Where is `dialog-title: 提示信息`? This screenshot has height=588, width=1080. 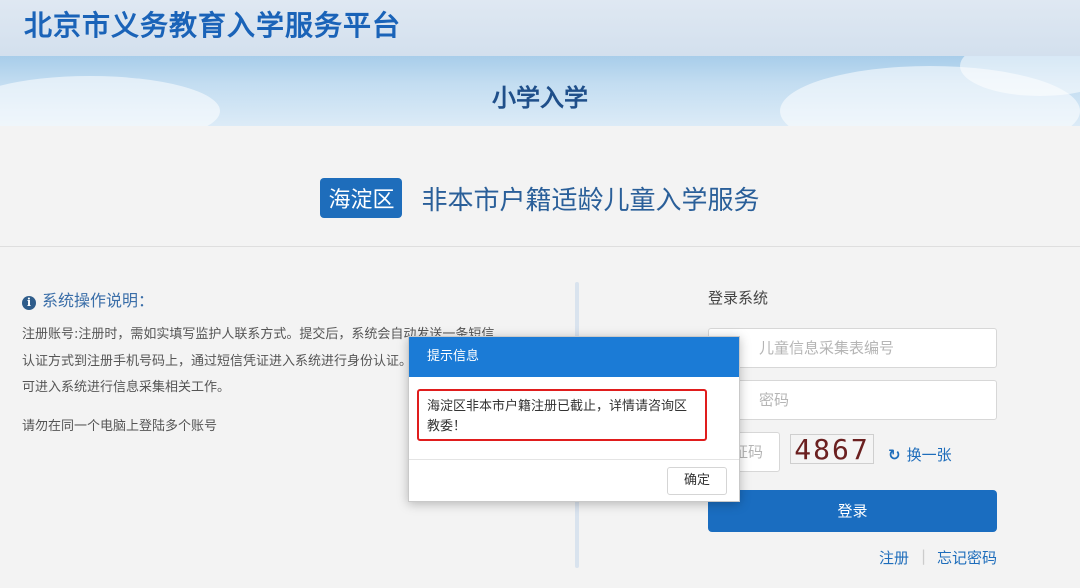 dialog-title: 提示信息 is located at coordinates (574, 357).